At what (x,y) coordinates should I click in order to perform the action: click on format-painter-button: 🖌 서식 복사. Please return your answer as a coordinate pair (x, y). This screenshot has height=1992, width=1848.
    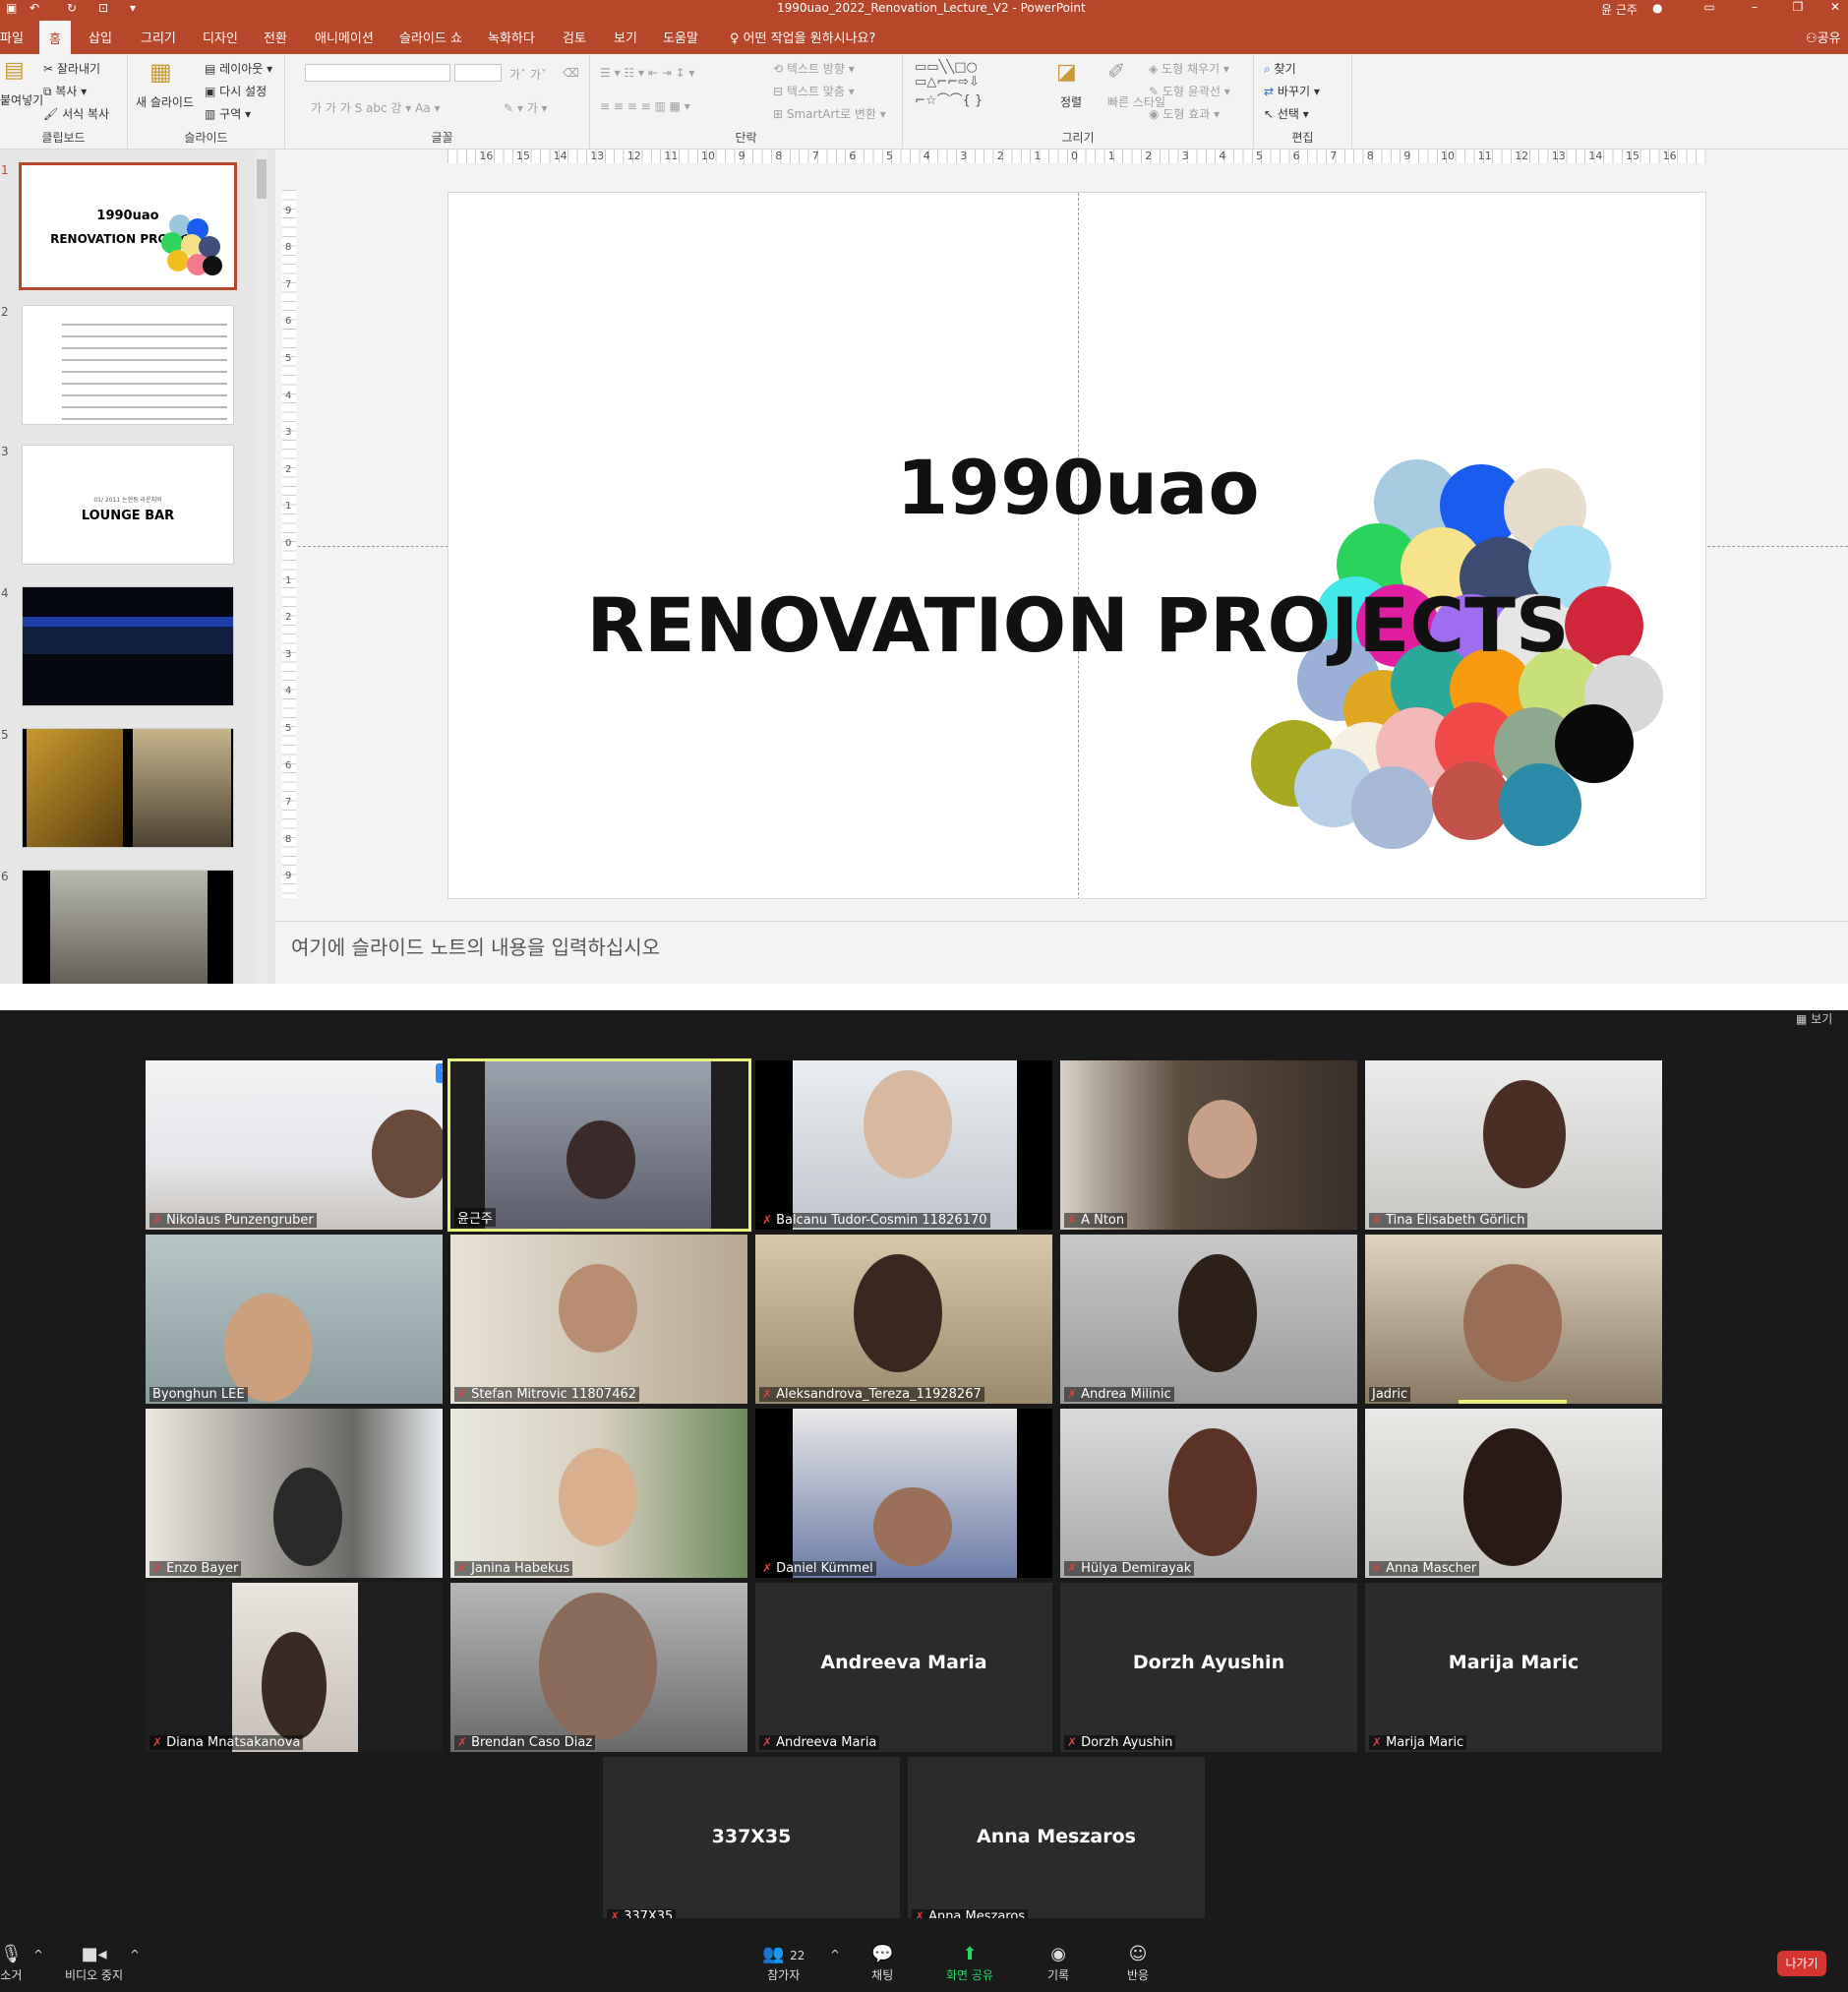
    Looking at the image, I should click on (76, 114).